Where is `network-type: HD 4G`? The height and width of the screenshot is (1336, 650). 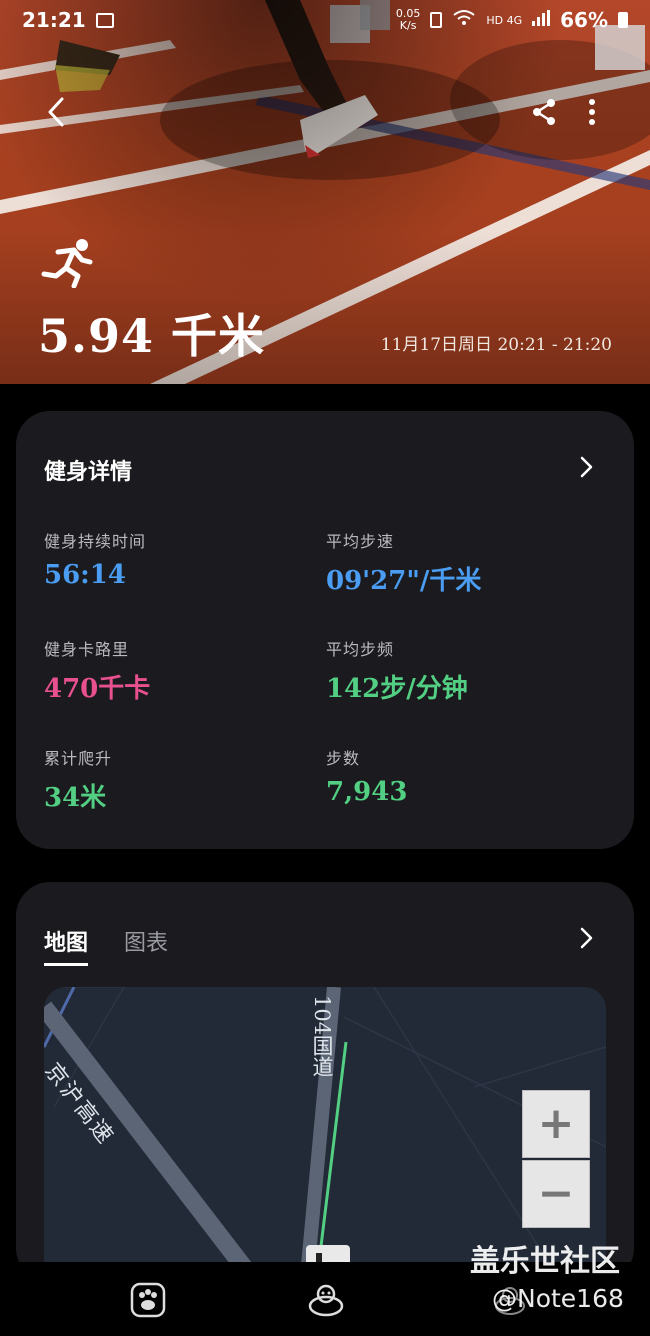
network-type: HD 4G is located at coordinates (504, 20).